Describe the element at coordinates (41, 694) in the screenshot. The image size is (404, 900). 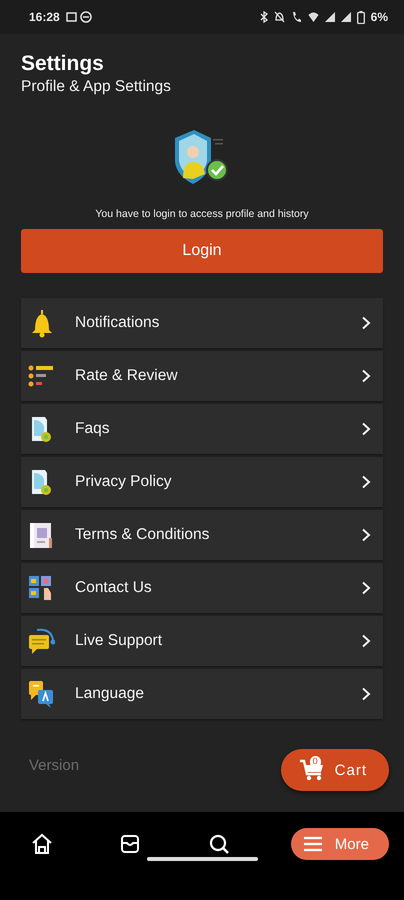
I see `translate-icon` at that location.